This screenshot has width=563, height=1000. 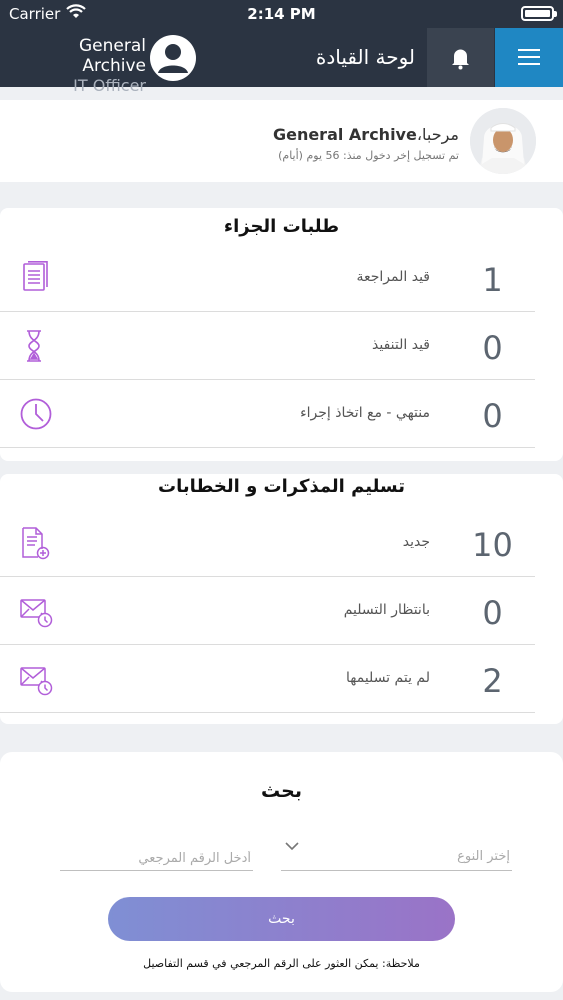 What do you see at coordinates (292, 846) in the screenshot?
I see `chevron-down-icon` at bounding box center [292, 846].